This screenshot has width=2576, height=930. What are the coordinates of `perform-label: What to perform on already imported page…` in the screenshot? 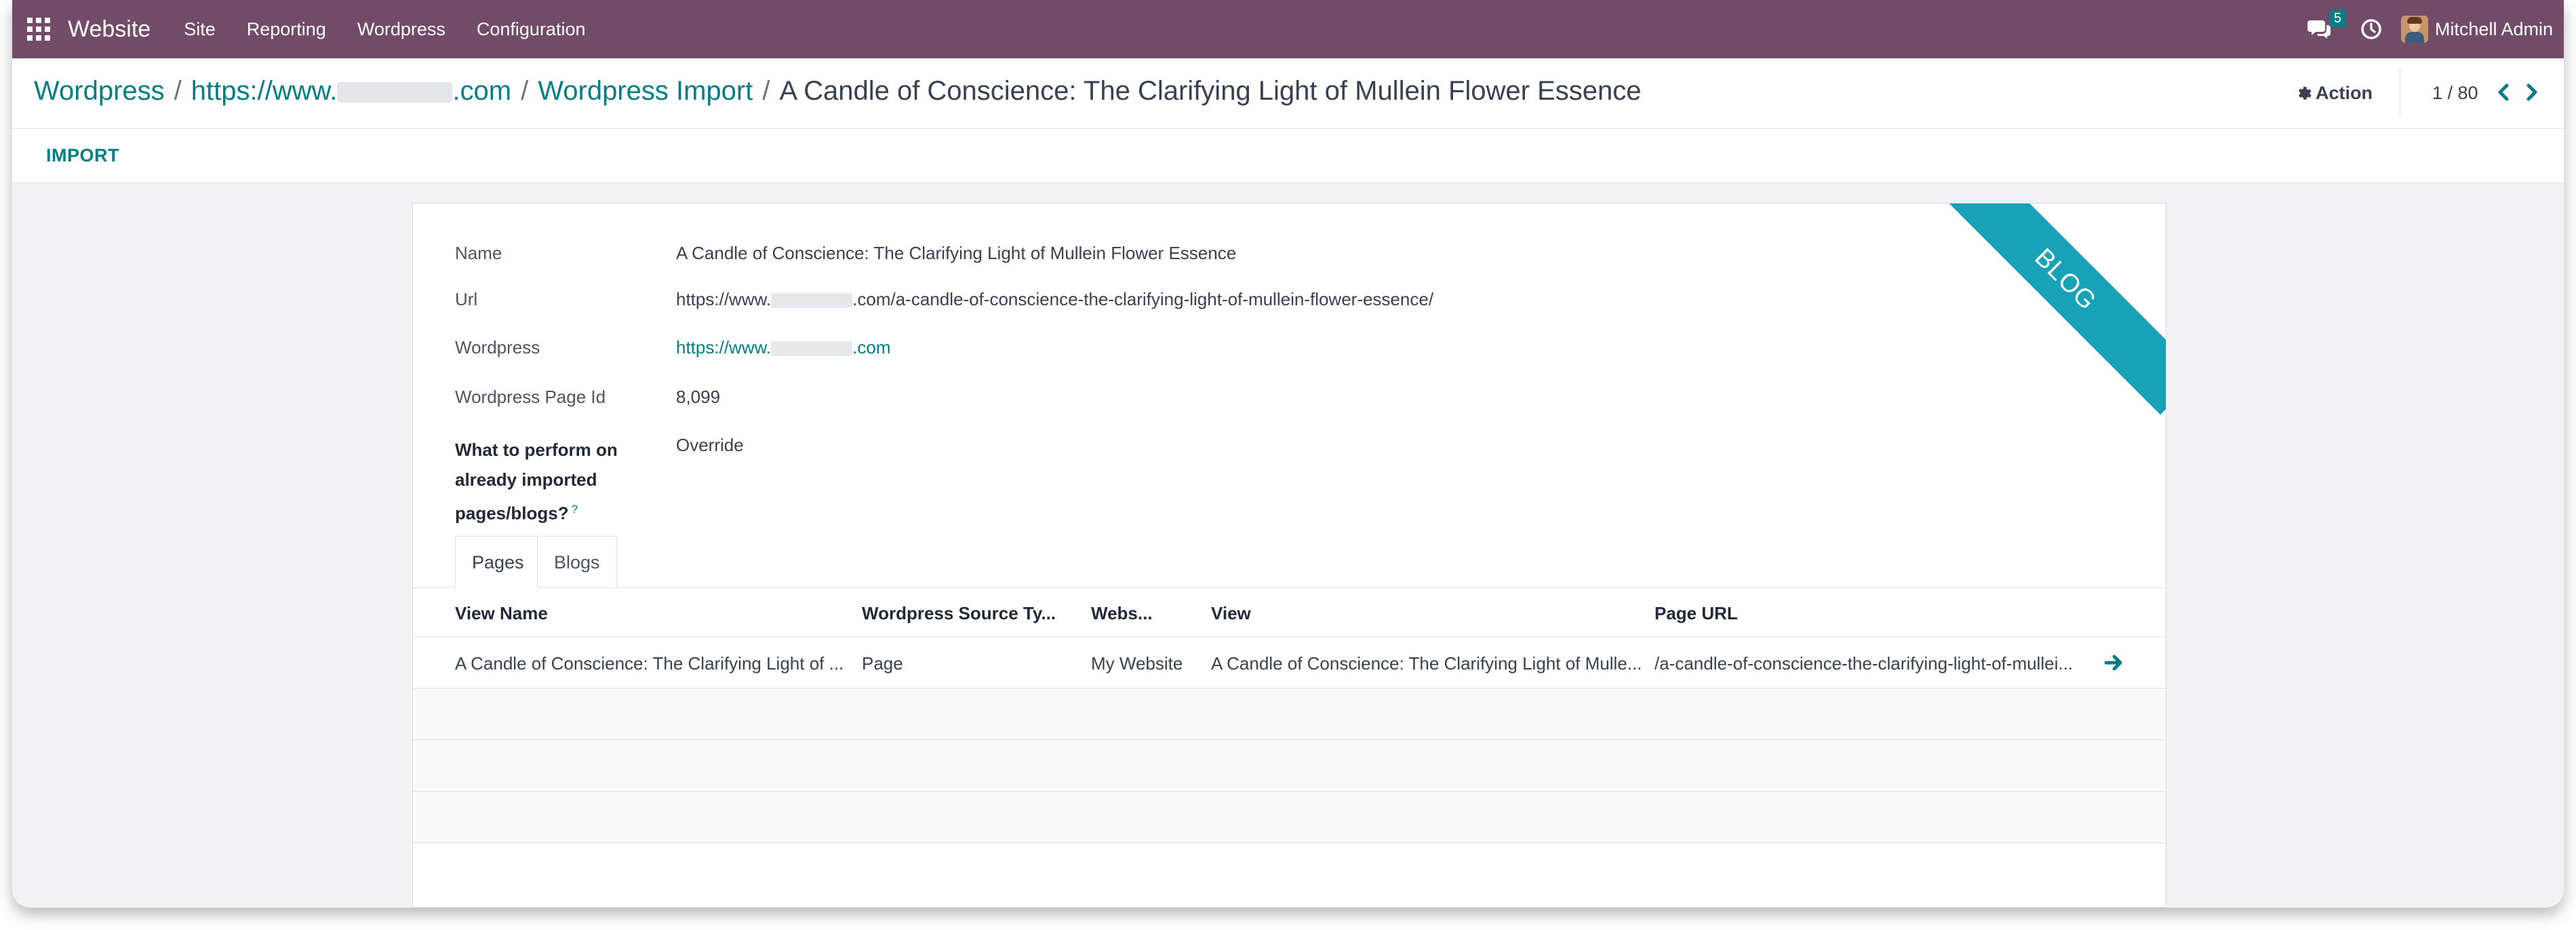 It's located at (556, 481).